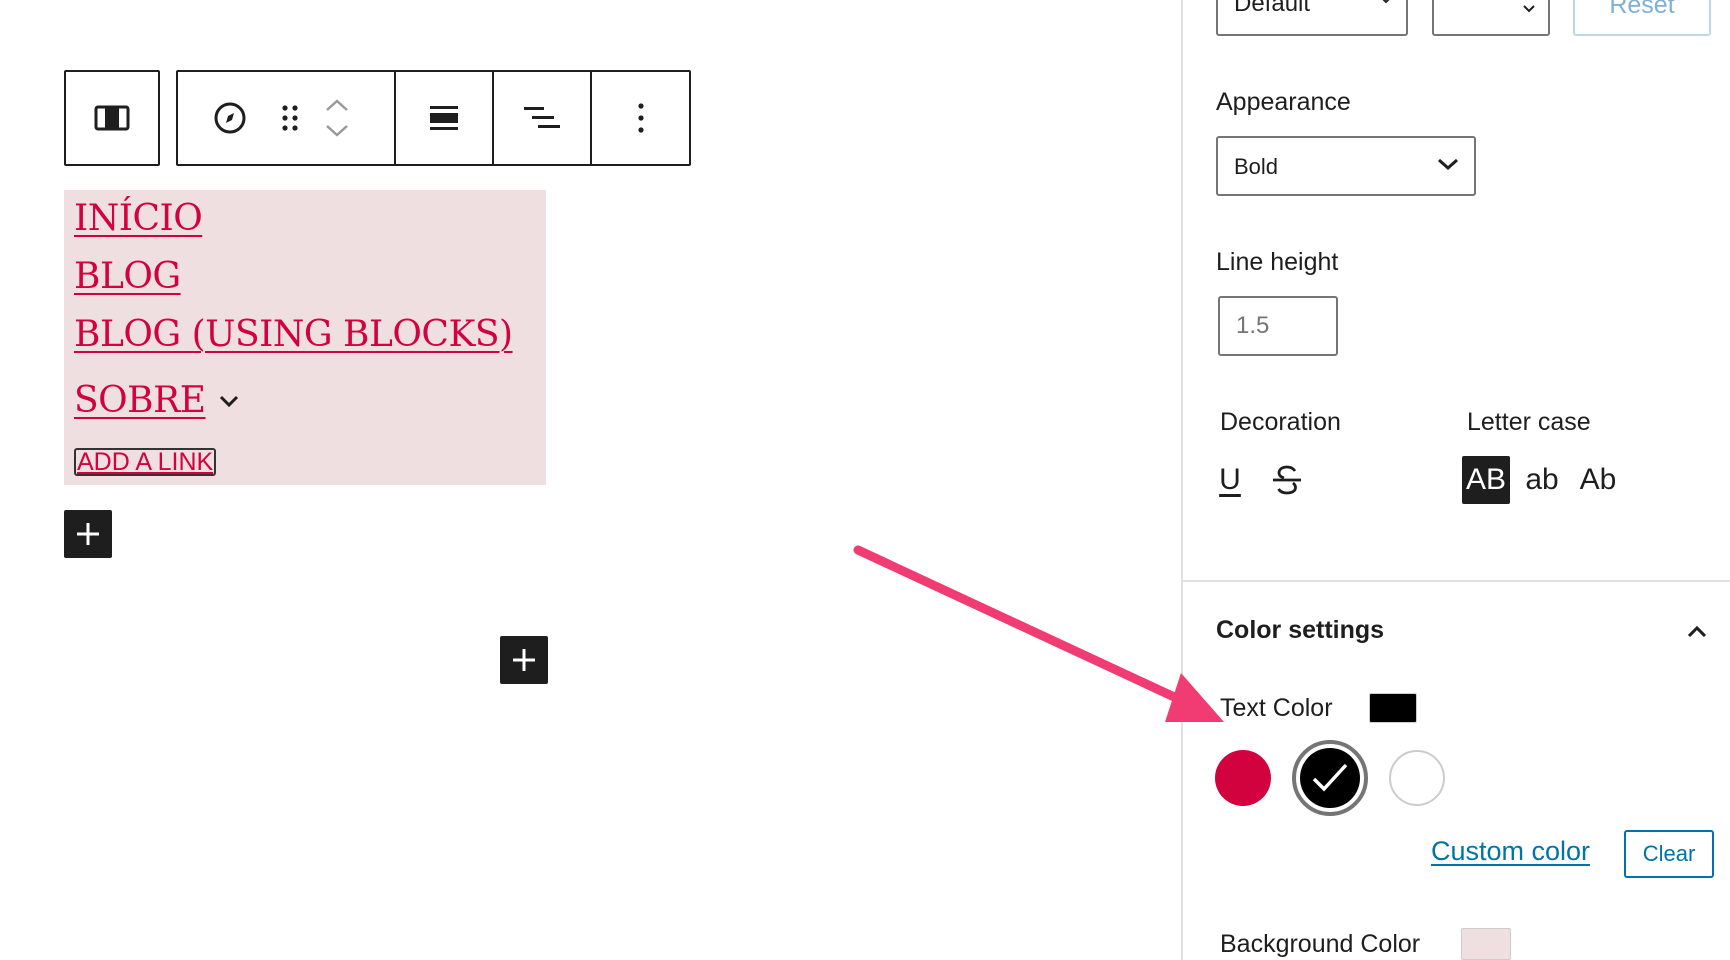 The height and width of the screenshot is (960, 1730). I want to click on lowercase-button: ab, so click(1542, 480).